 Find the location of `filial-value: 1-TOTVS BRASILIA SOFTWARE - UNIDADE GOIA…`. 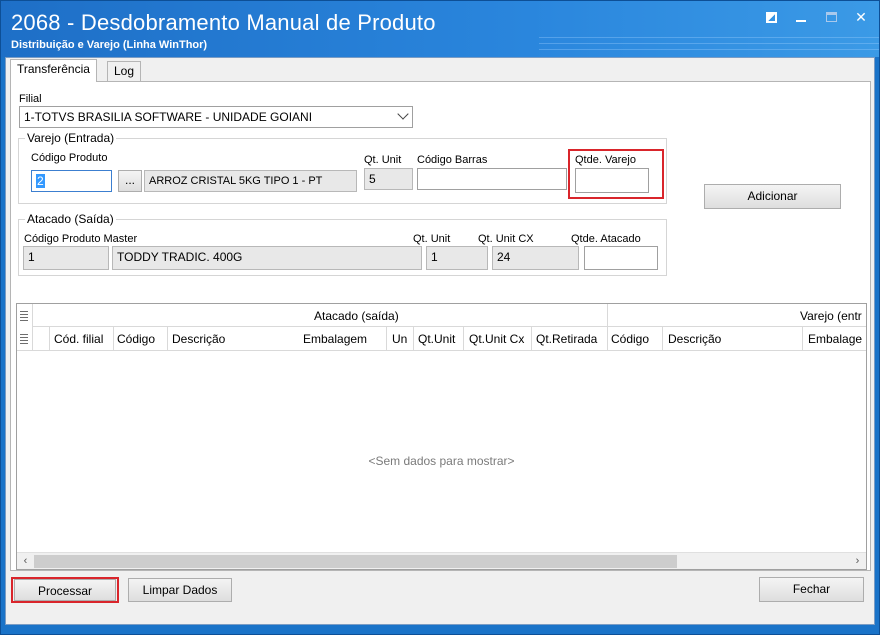

filial-value: 1-TOTVS BRASILIA SOFTWARE - UNIDADE GOIA… is located at coordinates (168, 117).